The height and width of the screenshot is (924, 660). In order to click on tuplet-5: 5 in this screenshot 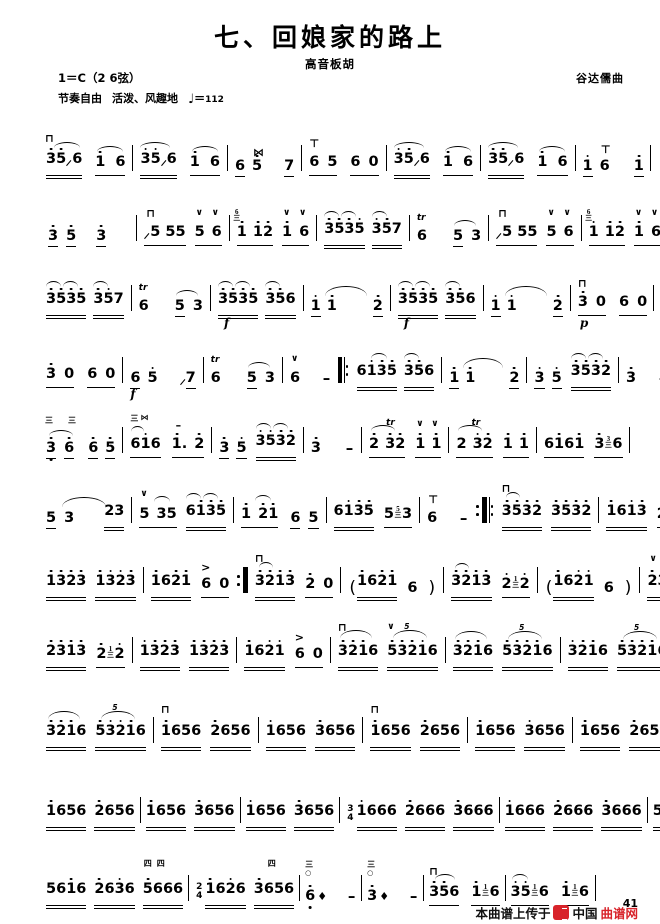, I will do `click(115, 707)`.